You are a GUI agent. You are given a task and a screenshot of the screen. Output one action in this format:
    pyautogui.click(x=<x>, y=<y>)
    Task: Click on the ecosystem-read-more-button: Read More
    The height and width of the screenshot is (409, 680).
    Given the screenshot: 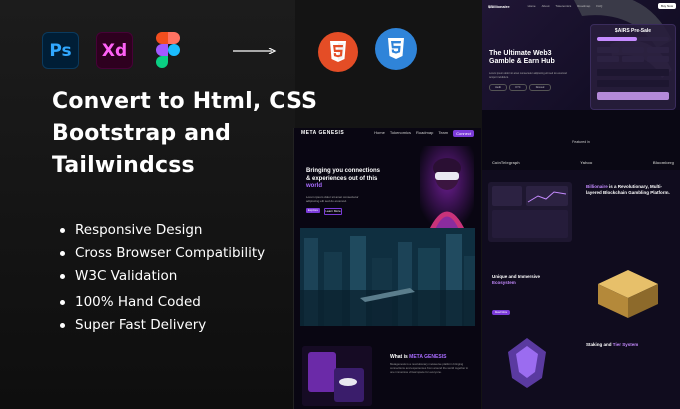 What is the action you would take?
    pyautogui.click(x=501, y=312)
    